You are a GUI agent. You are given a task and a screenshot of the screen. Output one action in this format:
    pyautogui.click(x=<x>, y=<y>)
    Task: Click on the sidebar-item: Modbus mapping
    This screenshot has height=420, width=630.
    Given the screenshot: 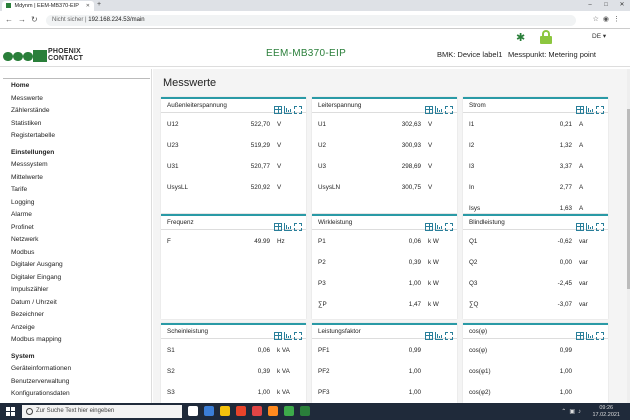 What is the action you would take?
    pyautogui.click(x=81, y=340)
    